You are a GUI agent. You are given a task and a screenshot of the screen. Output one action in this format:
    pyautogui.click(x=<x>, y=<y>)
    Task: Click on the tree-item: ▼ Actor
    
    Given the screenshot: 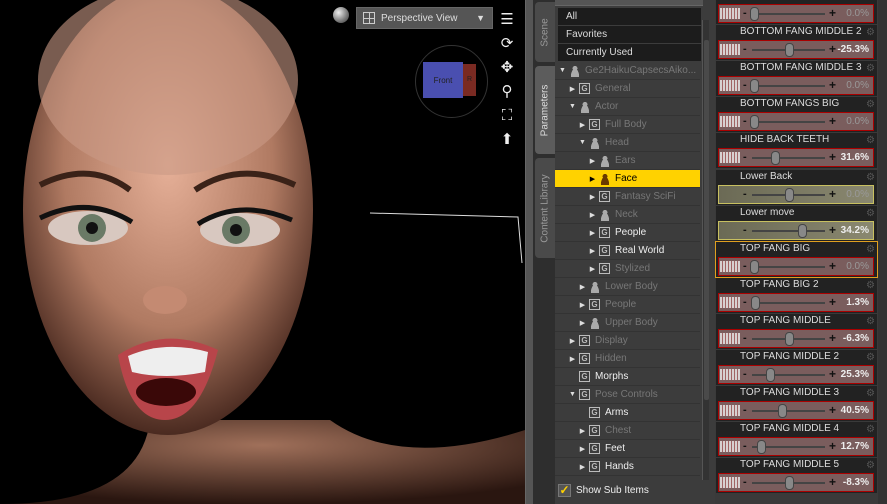 What is the action you would take?
    pyautogui.click(x=627, y=107)
    